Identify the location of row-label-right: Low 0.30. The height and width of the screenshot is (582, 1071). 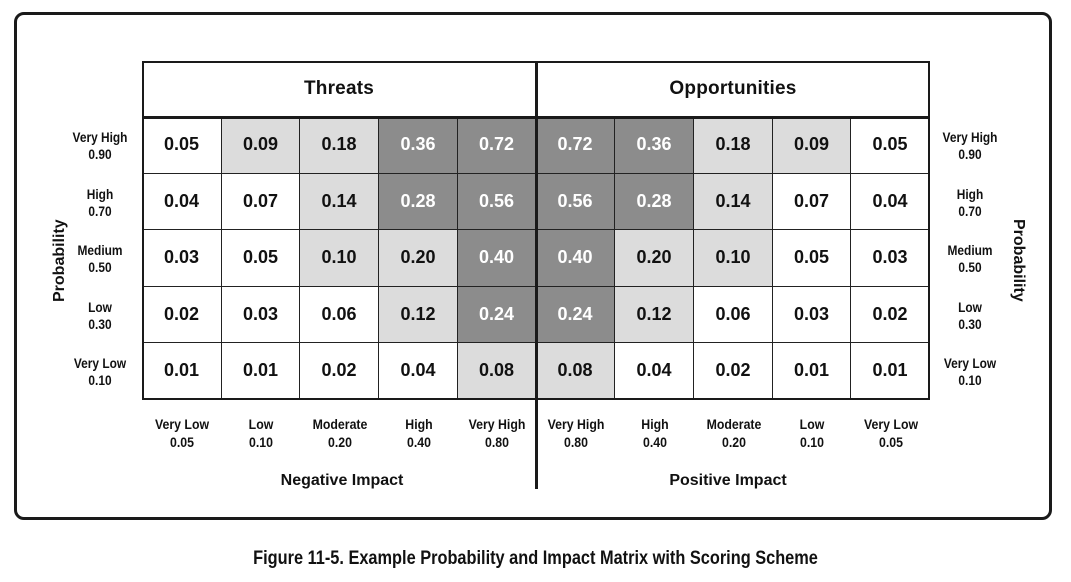
(970, 316).